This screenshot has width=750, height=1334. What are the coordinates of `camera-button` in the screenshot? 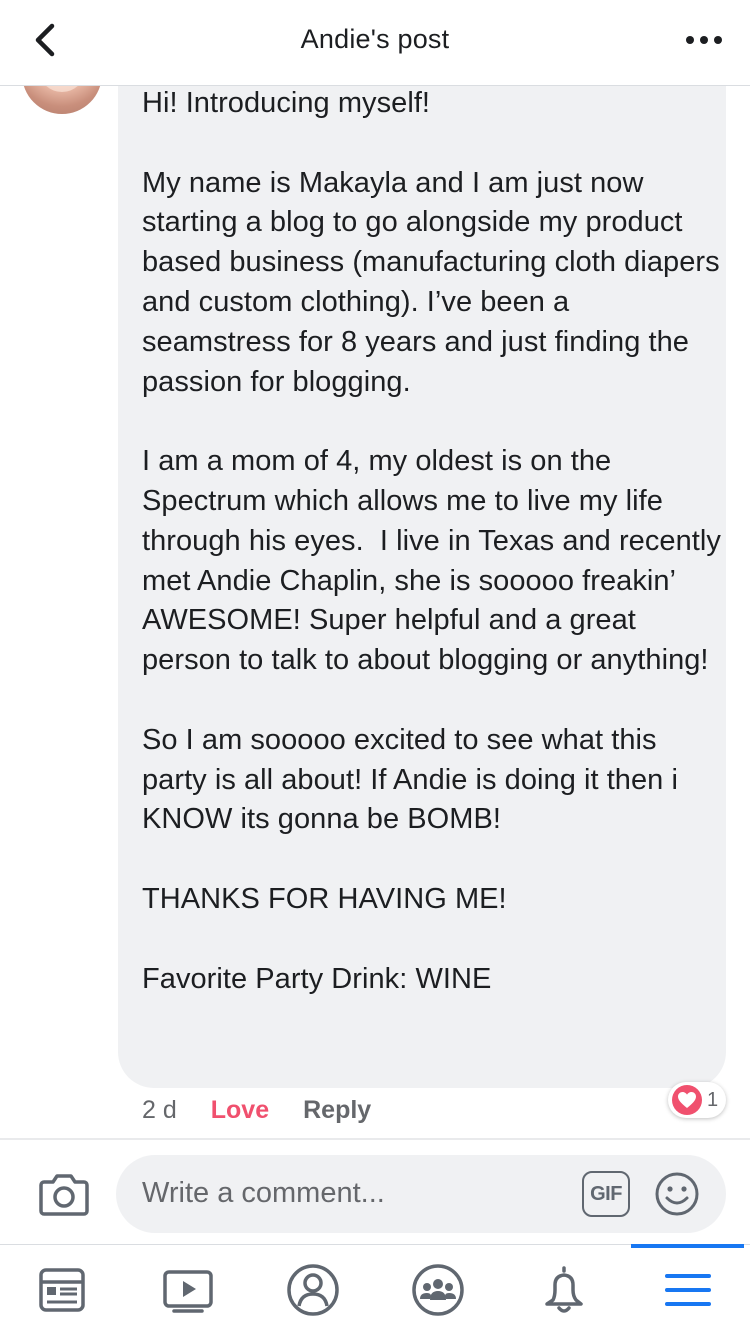 It's located at (64, 1194).